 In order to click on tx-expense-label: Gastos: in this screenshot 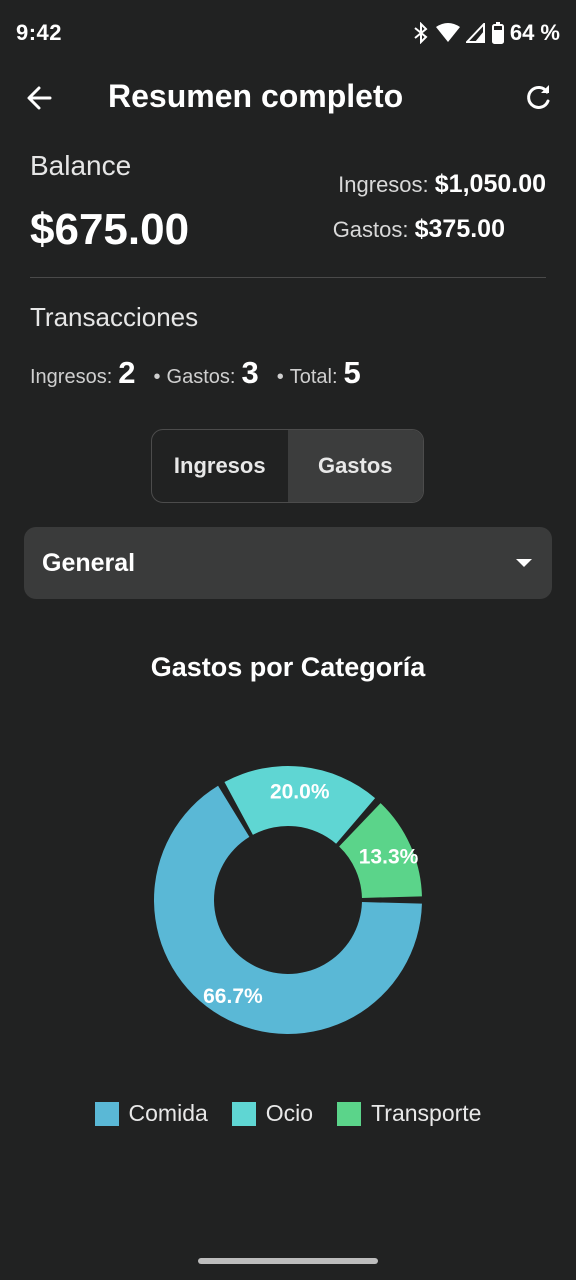, I will do `click(201, 377)`.